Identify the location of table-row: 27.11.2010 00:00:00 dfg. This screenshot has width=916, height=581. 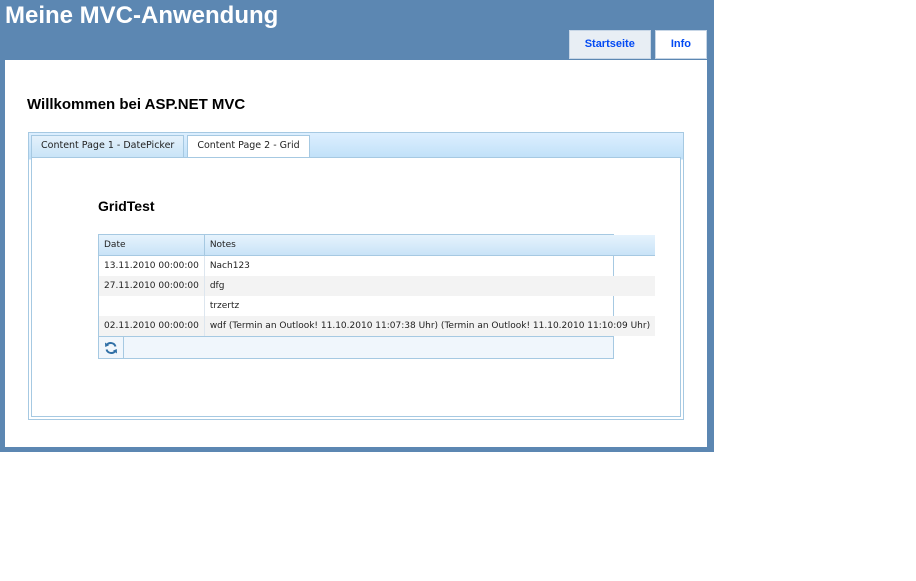
(377, 286).